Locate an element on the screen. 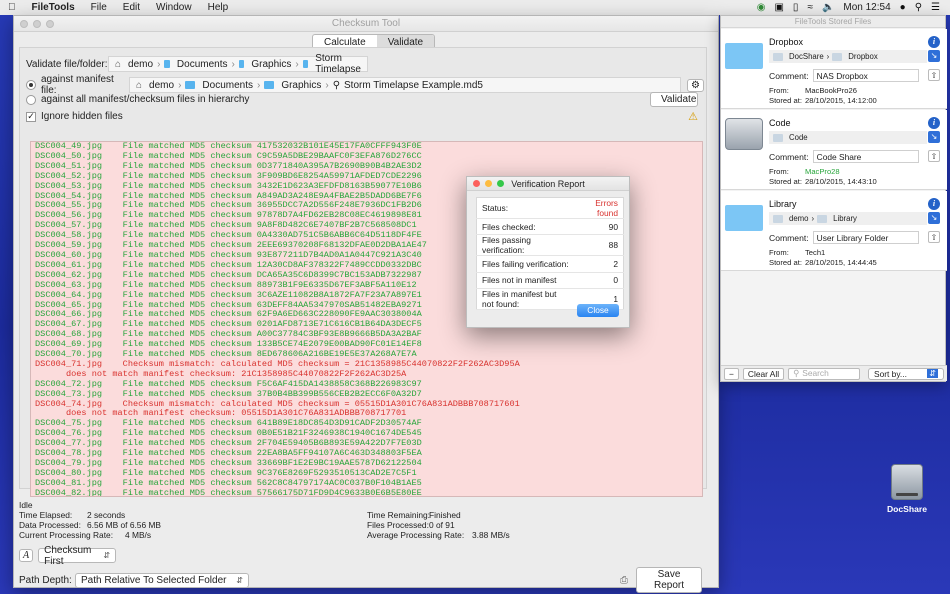  menu-clock: Mon 12:54 is located at coordinates (866, 7).